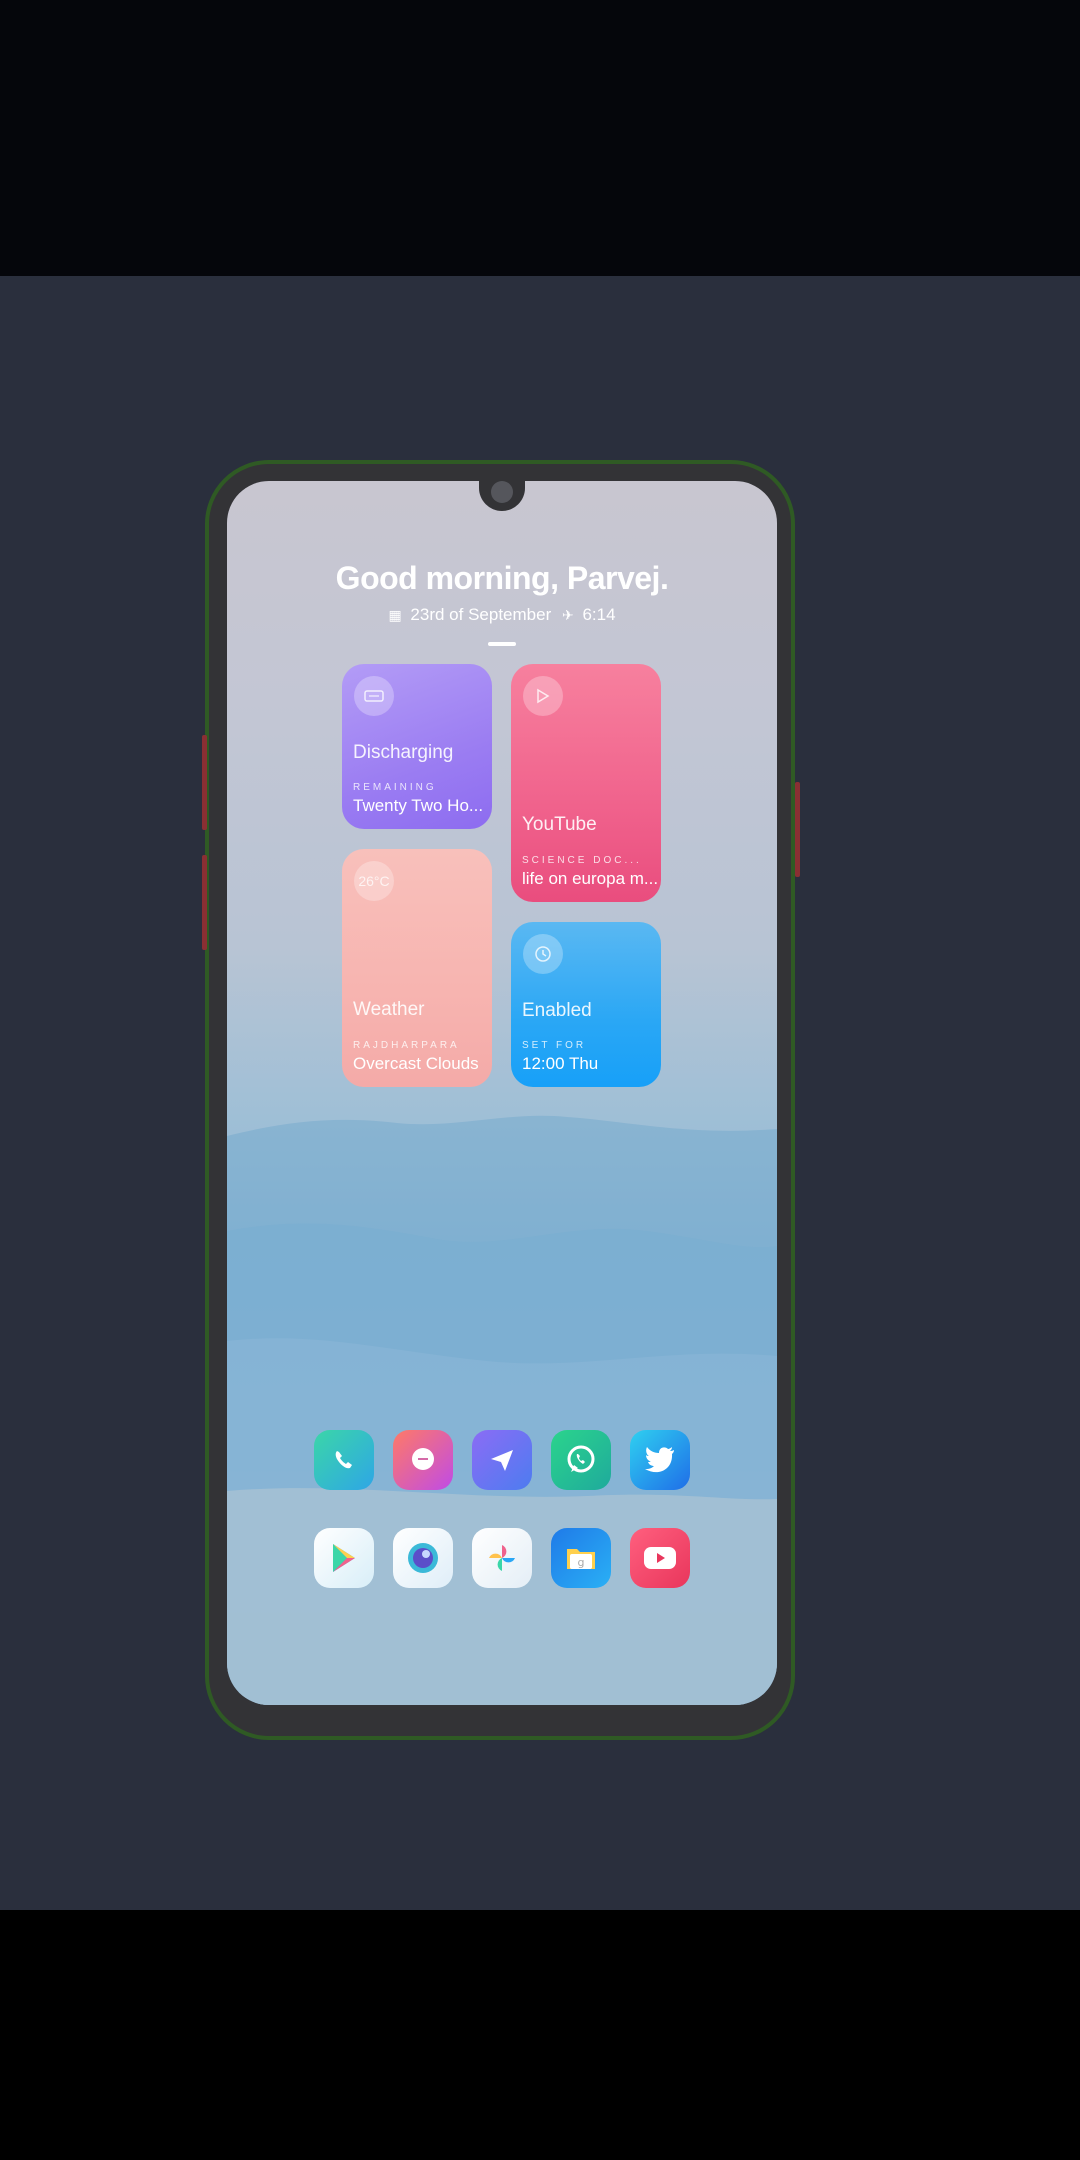 This screenshot has width=1080, height=2160. I want to click on weather-temp-badge: 26°C, so click(374, 881).